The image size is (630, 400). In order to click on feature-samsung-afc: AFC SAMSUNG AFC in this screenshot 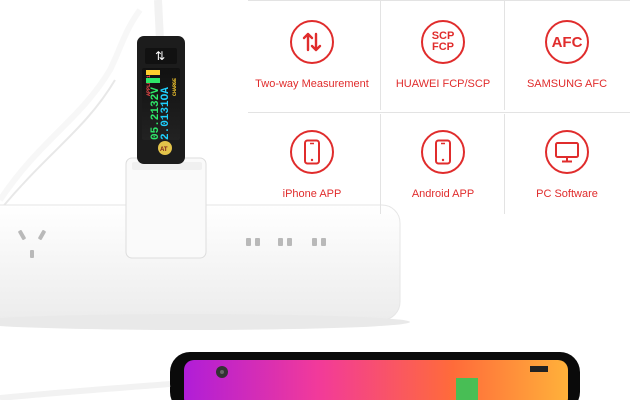, I will do `click(567, 55)`.